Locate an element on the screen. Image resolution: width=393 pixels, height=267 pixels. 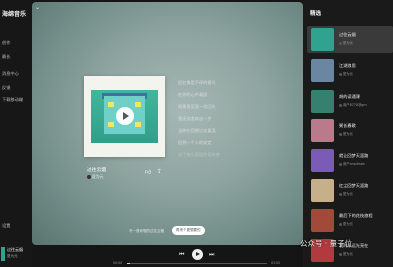
pick-title: 粥长春歌 is located at coordinates (347, 125).